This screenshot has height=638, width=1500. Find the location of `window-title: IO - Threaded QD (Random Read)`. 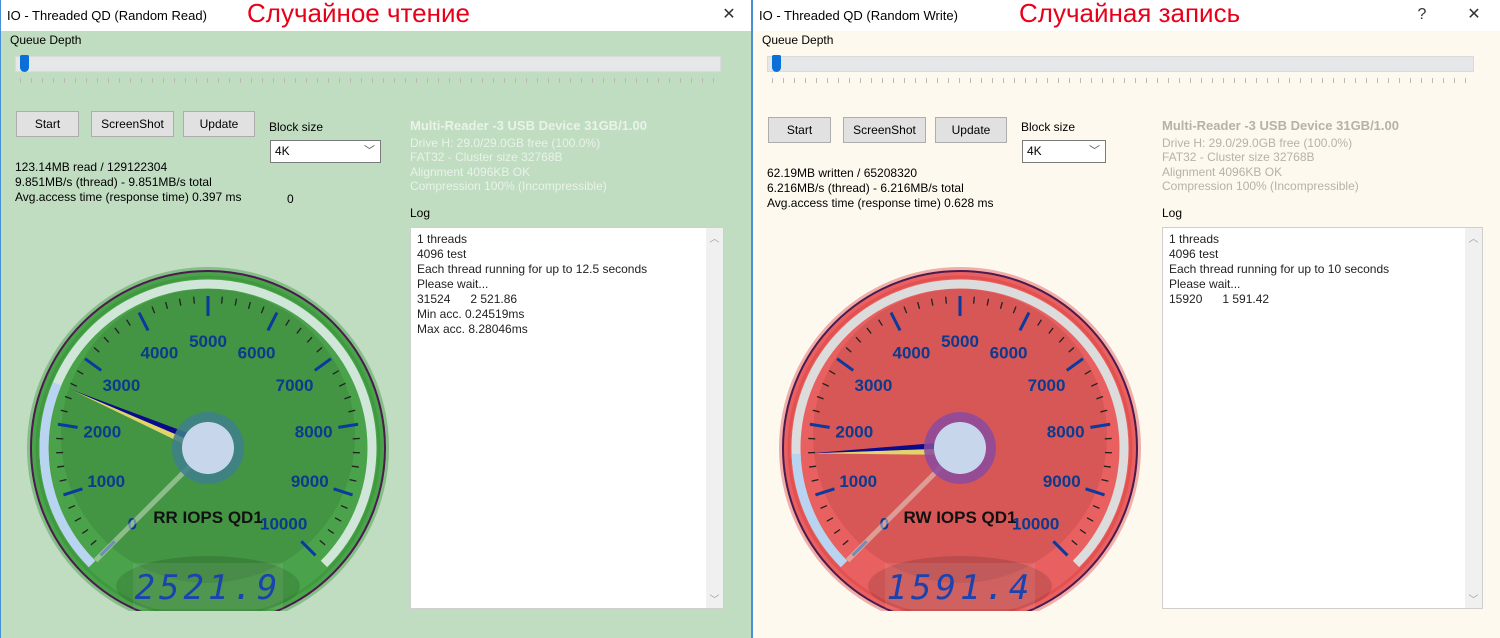

window-title: IO - Threaded QD (Random Read) is located at coordinates (107, 15).